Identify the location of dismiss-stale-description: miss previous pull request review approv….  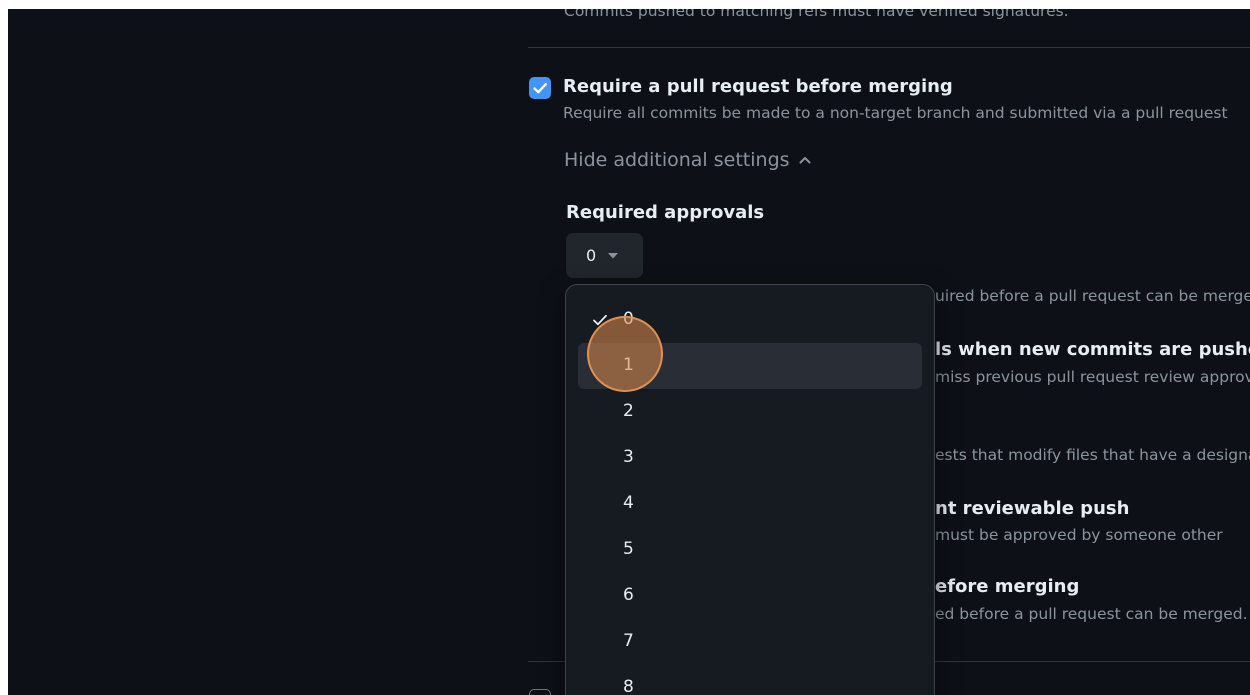
(1092, 377).